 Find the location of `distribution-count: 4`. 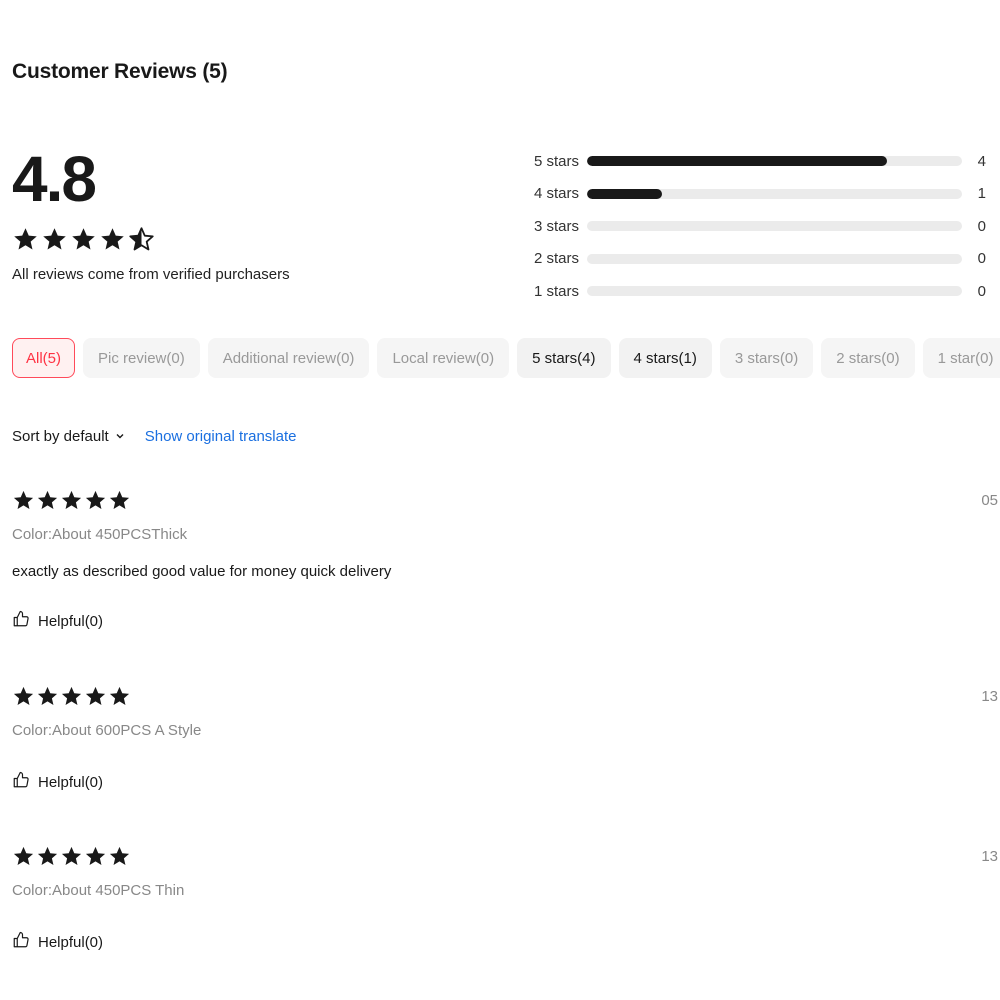

distribution-count: 4 is located at coordinates (981, 161).